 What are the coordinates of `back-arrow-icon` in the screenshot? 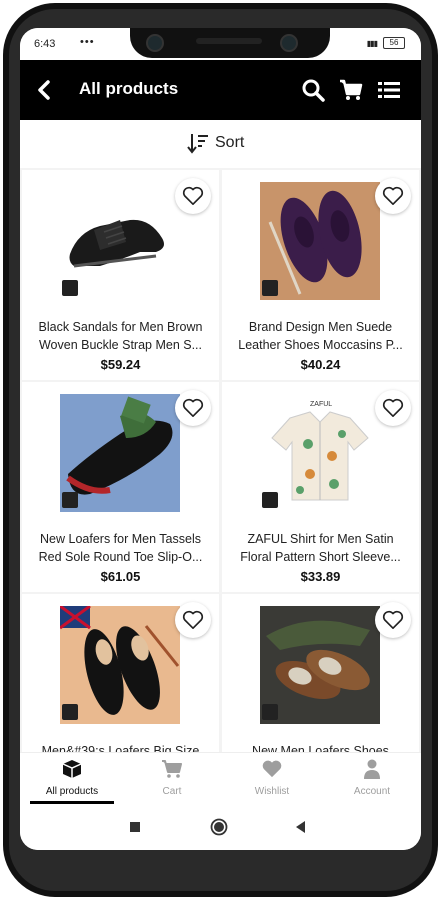 It's located at (45, 90).